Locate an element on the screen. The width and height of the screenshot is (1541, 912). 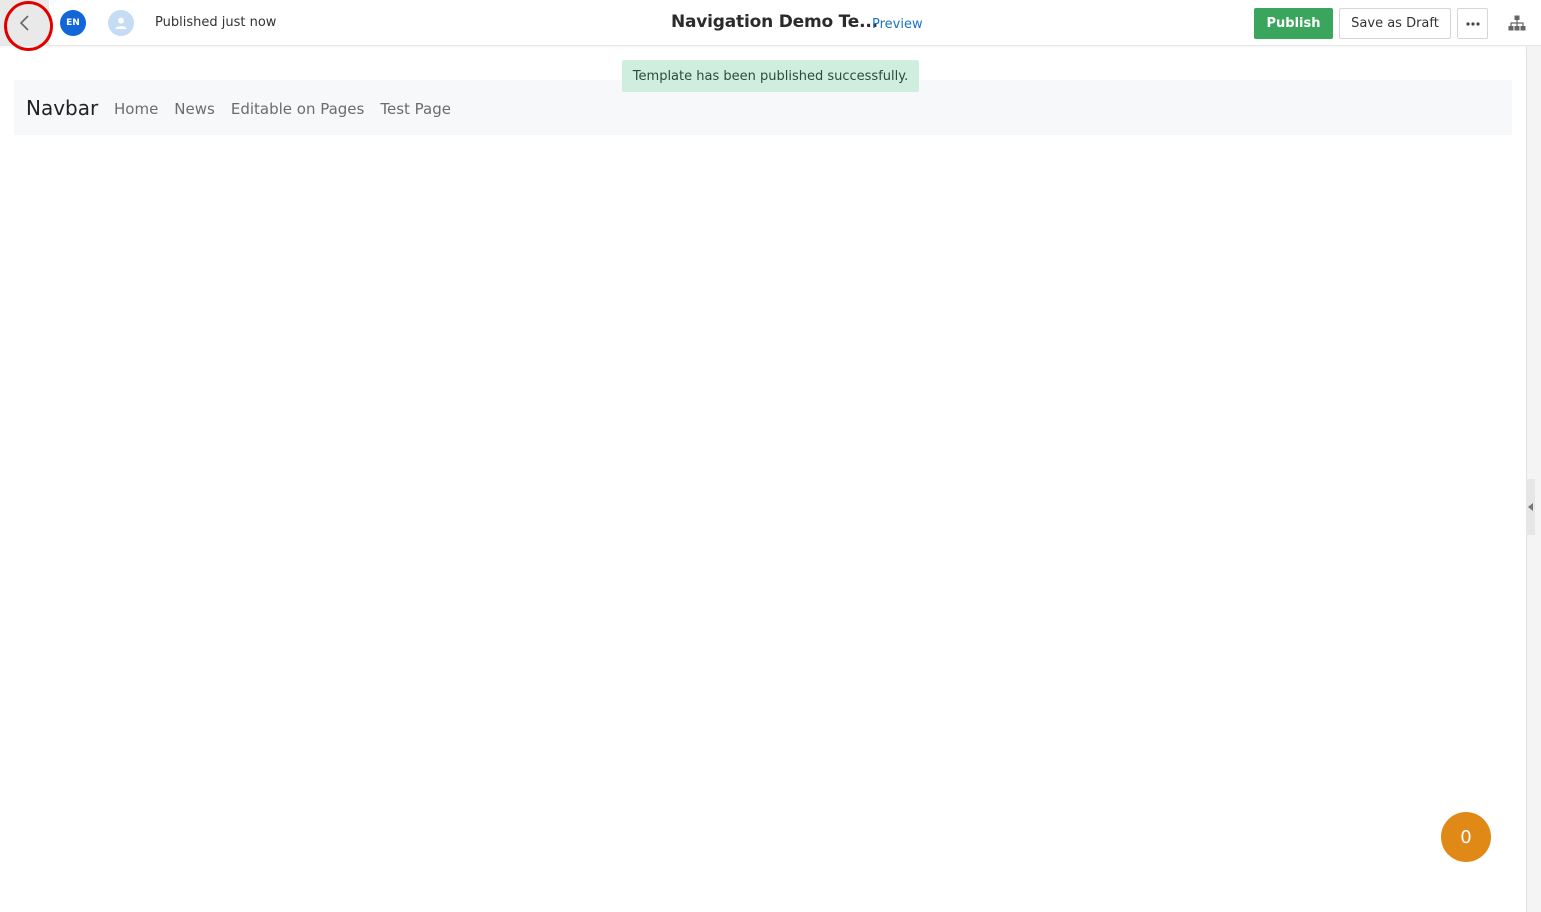
language-badge: EN is located at coordinates (73, 23).